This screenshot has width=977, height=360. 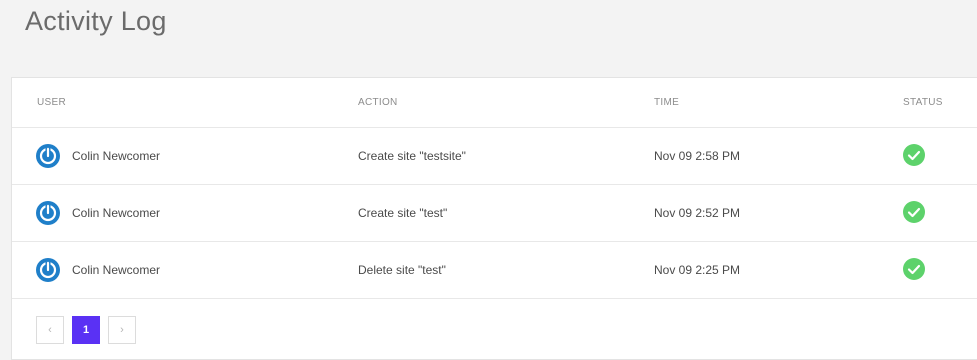 I want to click on page-title: Activity Log, so click(x=96, y=21).